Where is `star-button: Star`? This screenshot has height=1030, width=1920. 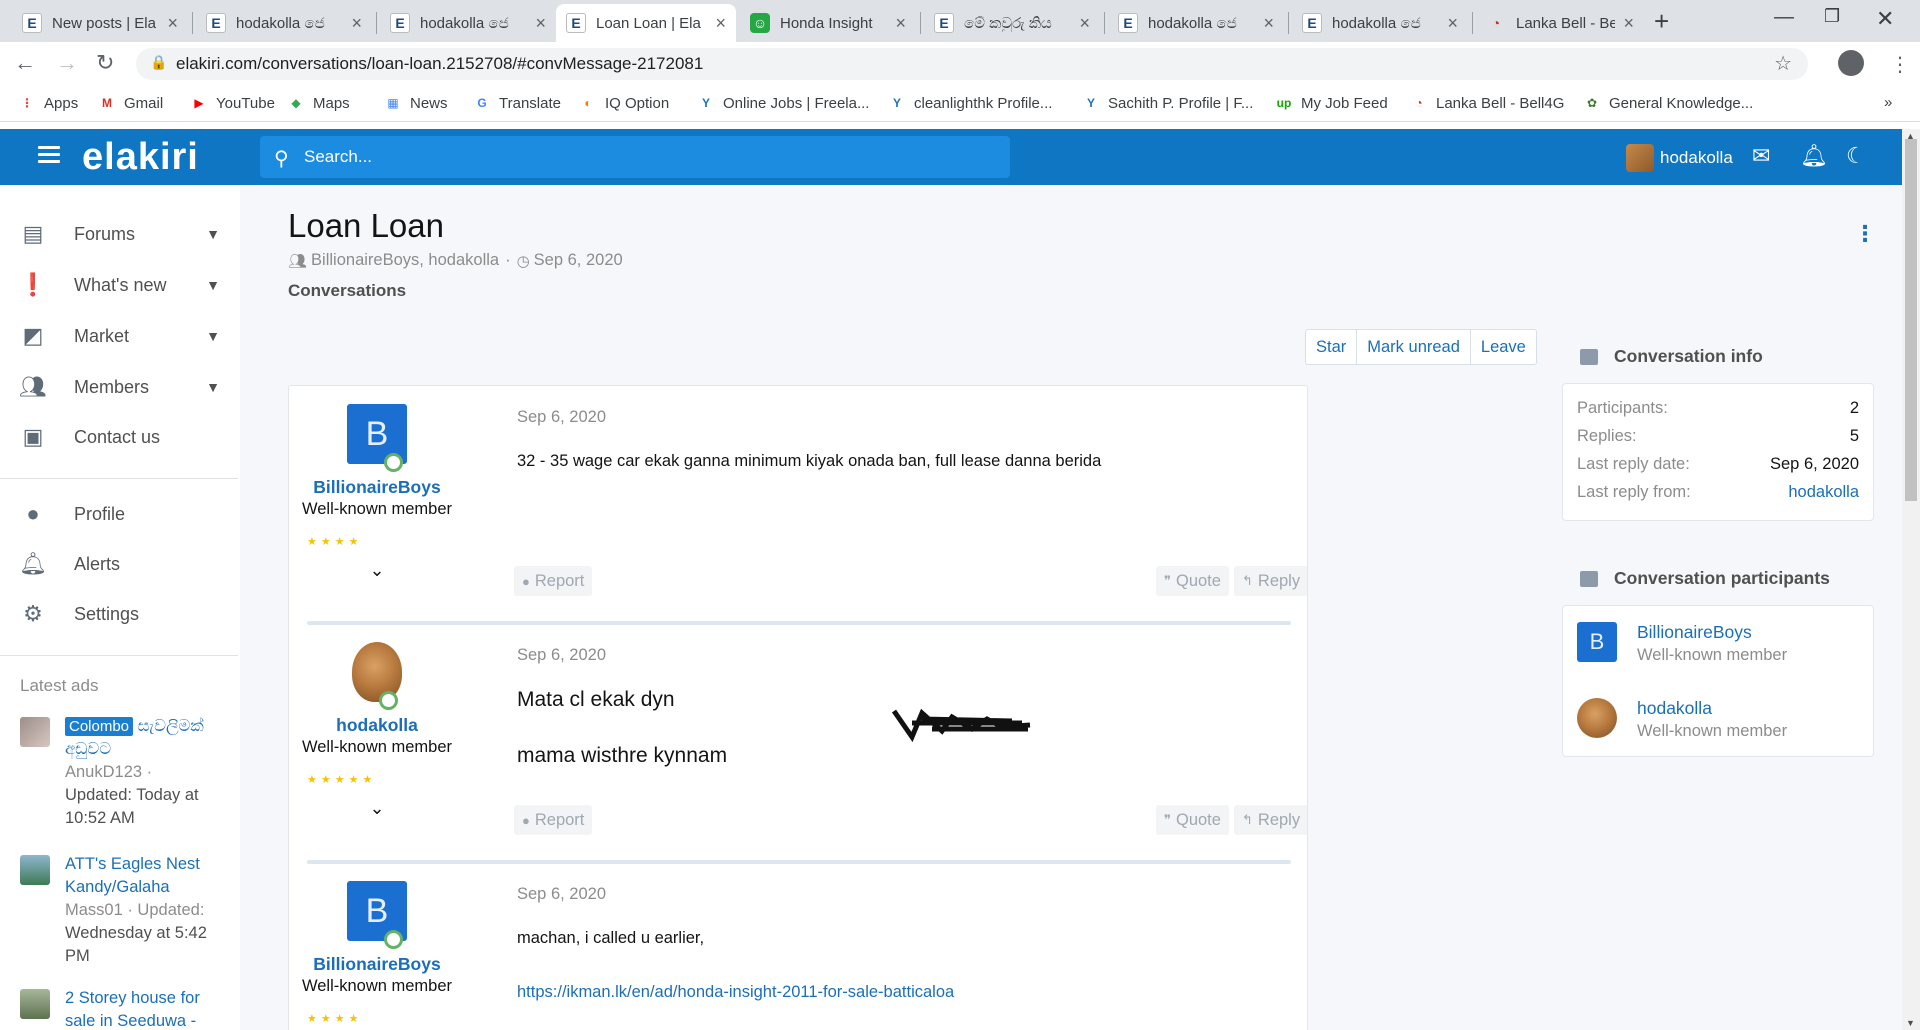
star-button: Star is located at coordinates (1332, 347).